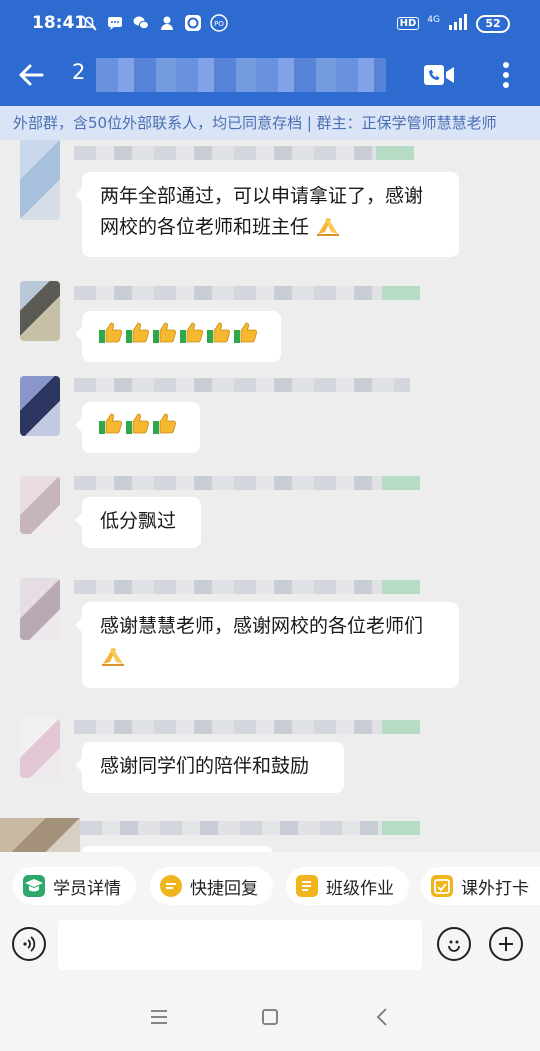 Image resolution: width=540 pixels, height=1051 pixels. I want to click on message-text: 感谢同学们的陪伴和鼓励, so click(205, 766).